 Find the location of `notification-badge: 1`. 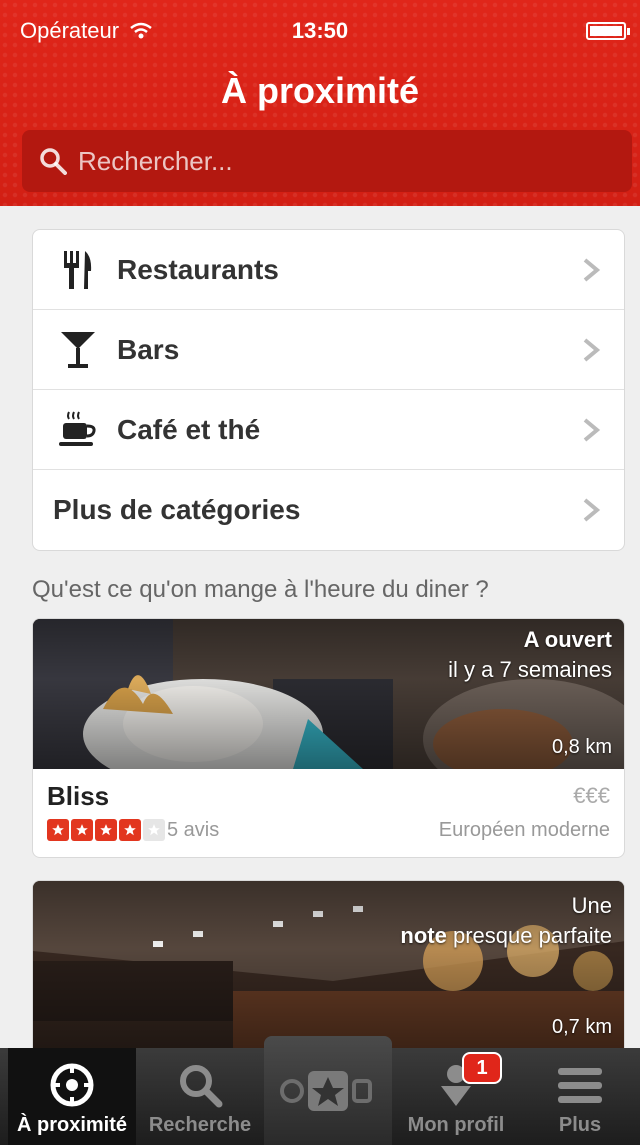

notification-badge: 1 is located at coordinates (482, 1068).